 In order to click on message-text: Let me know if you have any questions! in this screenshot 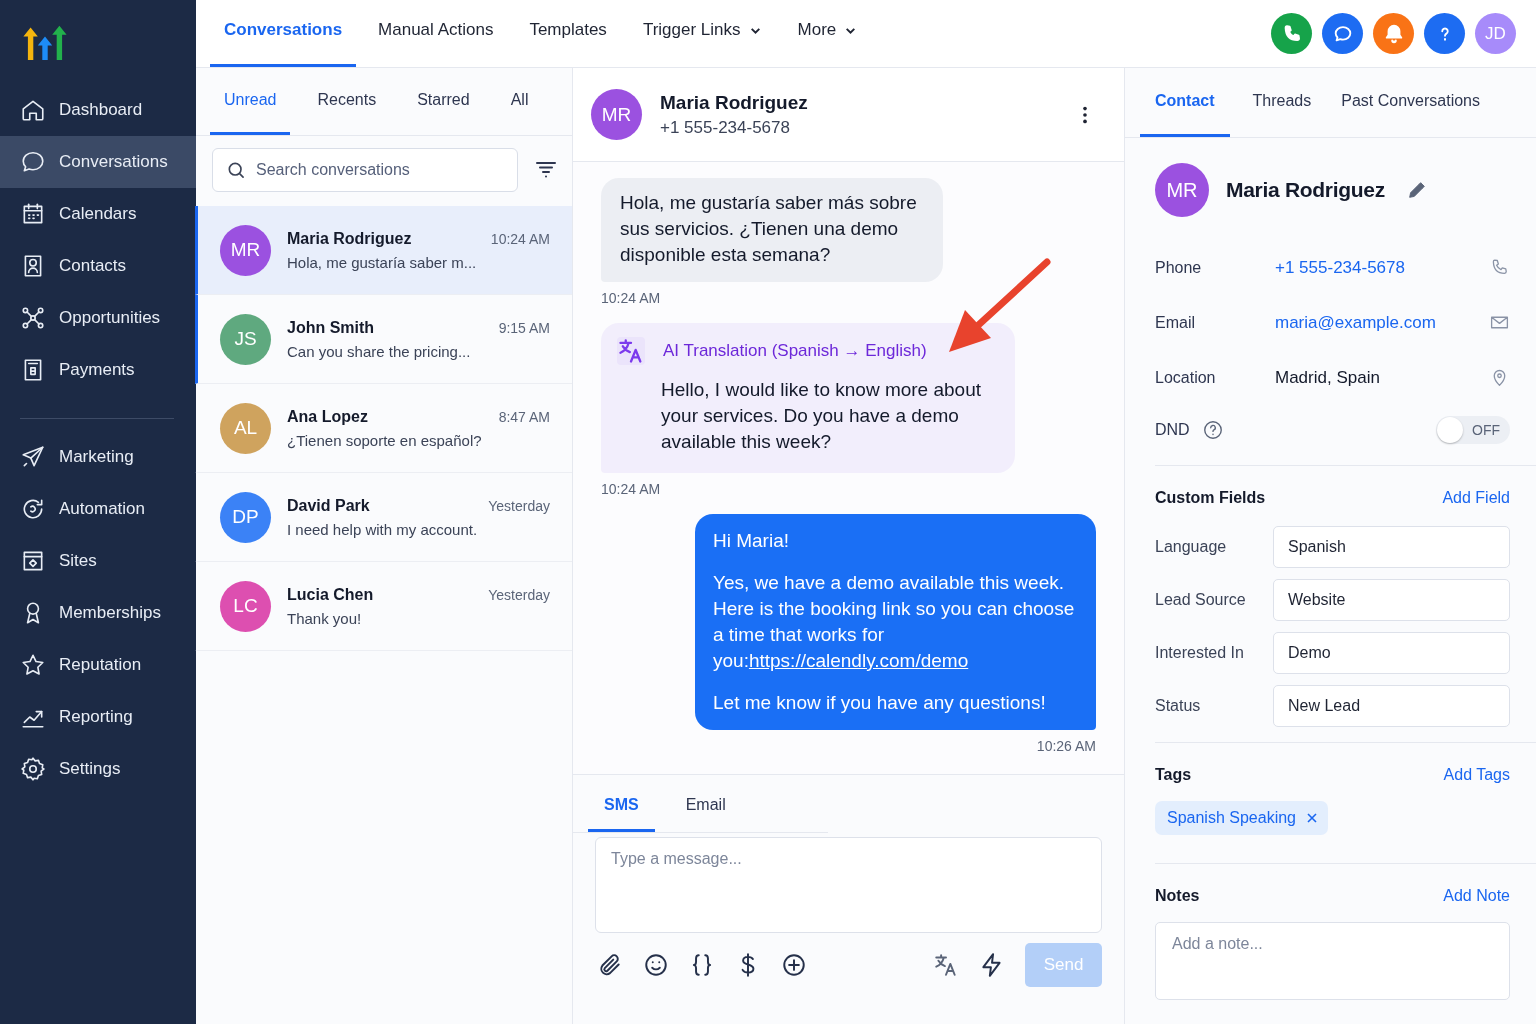, I will do `click(880, 703)`.